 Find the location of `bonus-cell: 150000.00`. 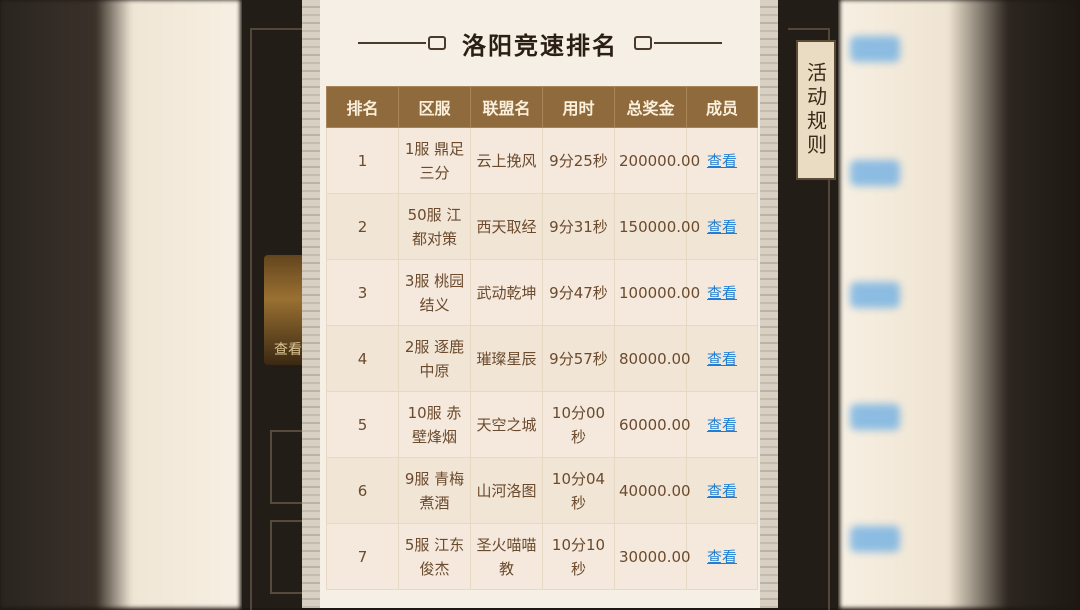

bonus-cell: 150000.00 is located at coordinates (657, 226).